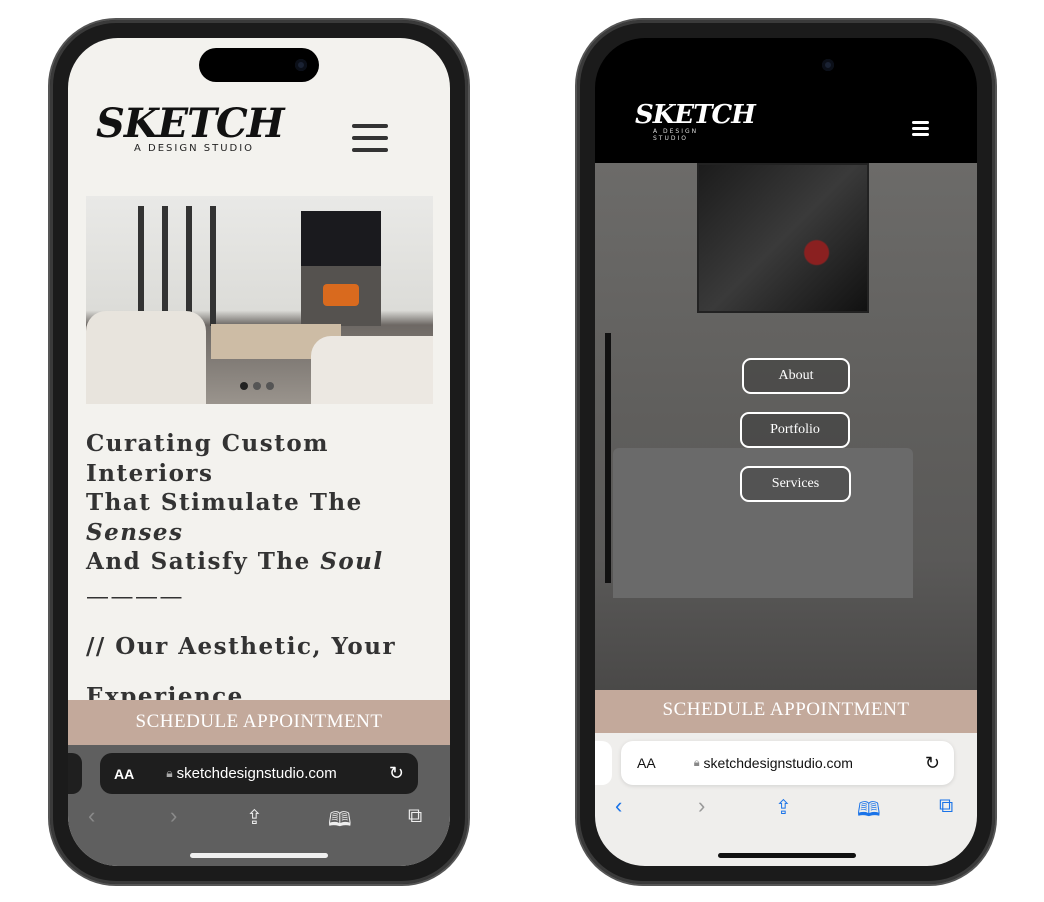  What do you see at coordinates (341, 238) in the screenshot?
I see `tv` at bounding box center [341, 238].